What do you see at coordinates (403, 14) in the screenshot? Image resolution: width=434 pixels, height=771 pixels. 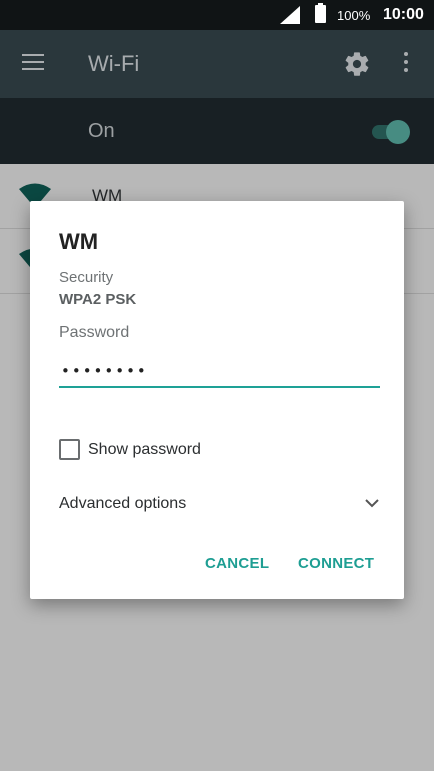 I see `status-clock: 10:00` at bounding box center [403, 14].